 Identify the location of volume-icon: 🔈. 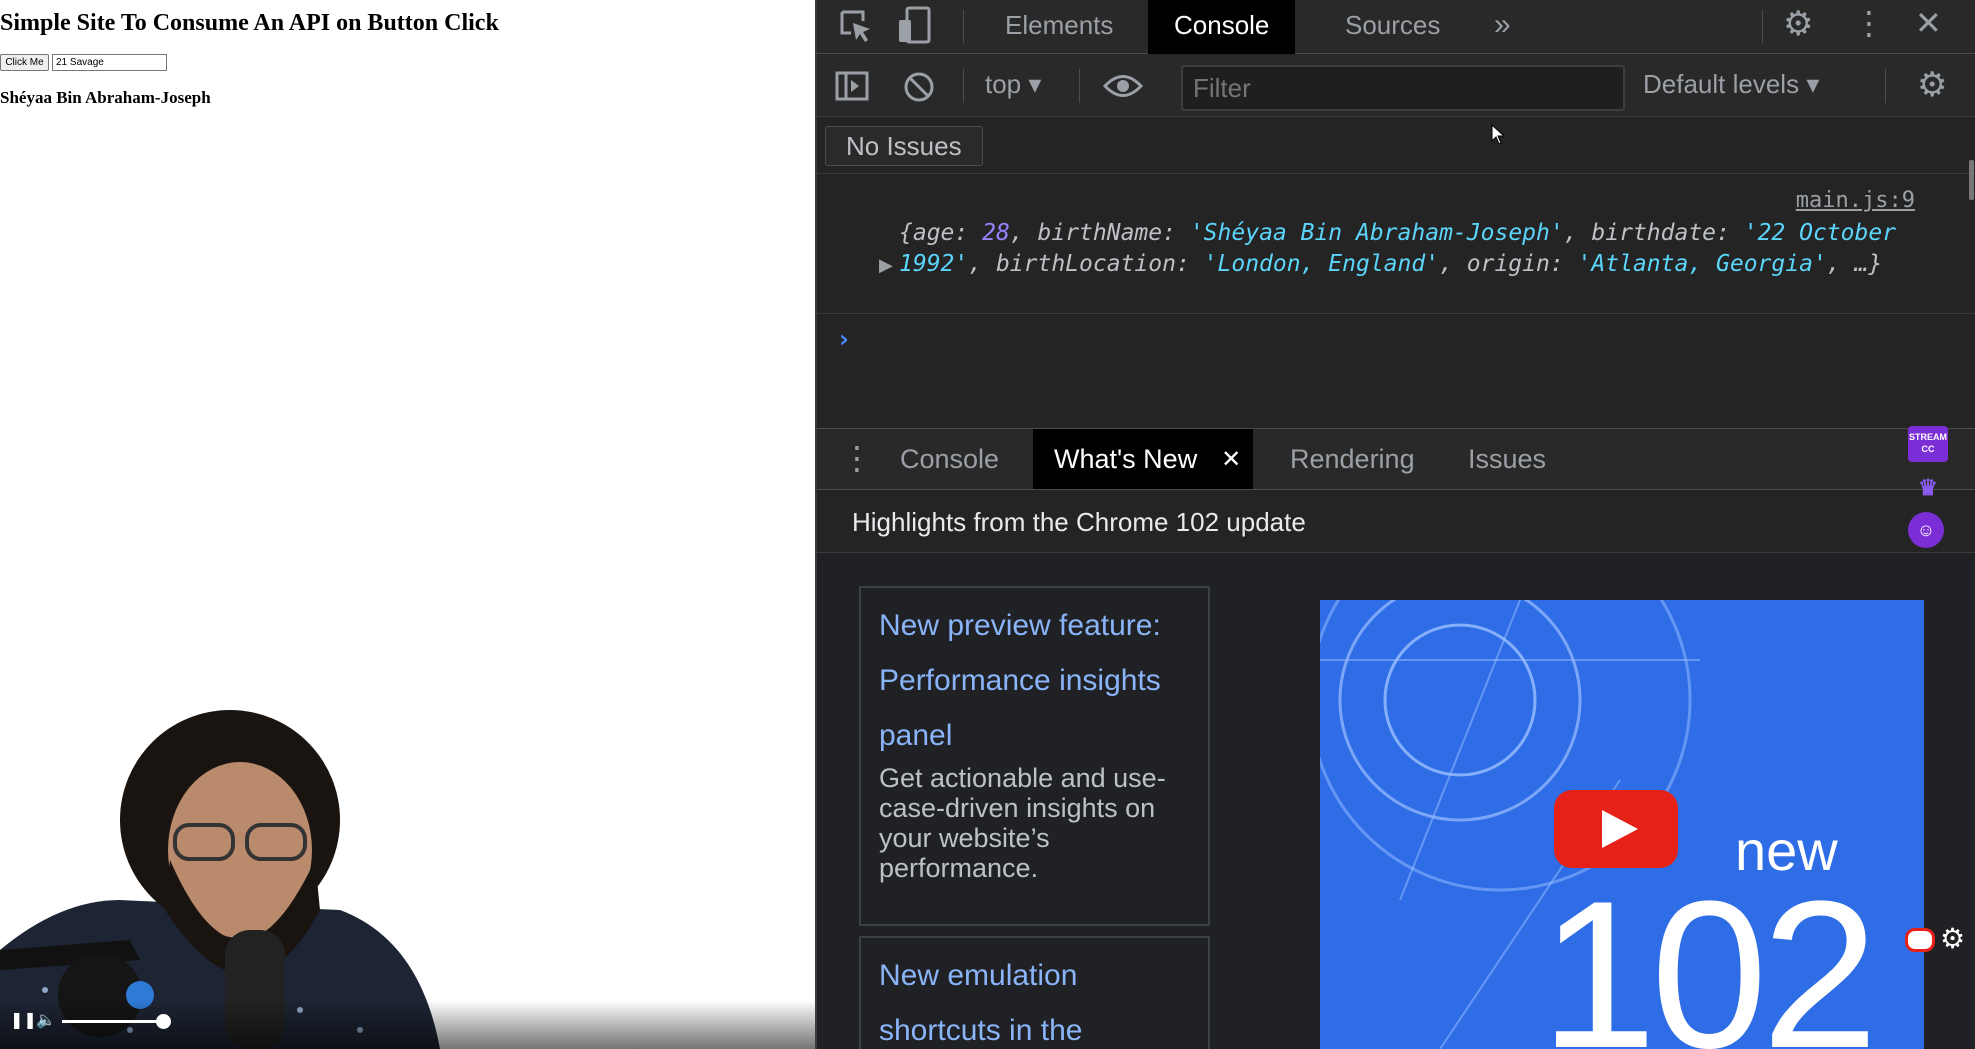
(46, 1019).